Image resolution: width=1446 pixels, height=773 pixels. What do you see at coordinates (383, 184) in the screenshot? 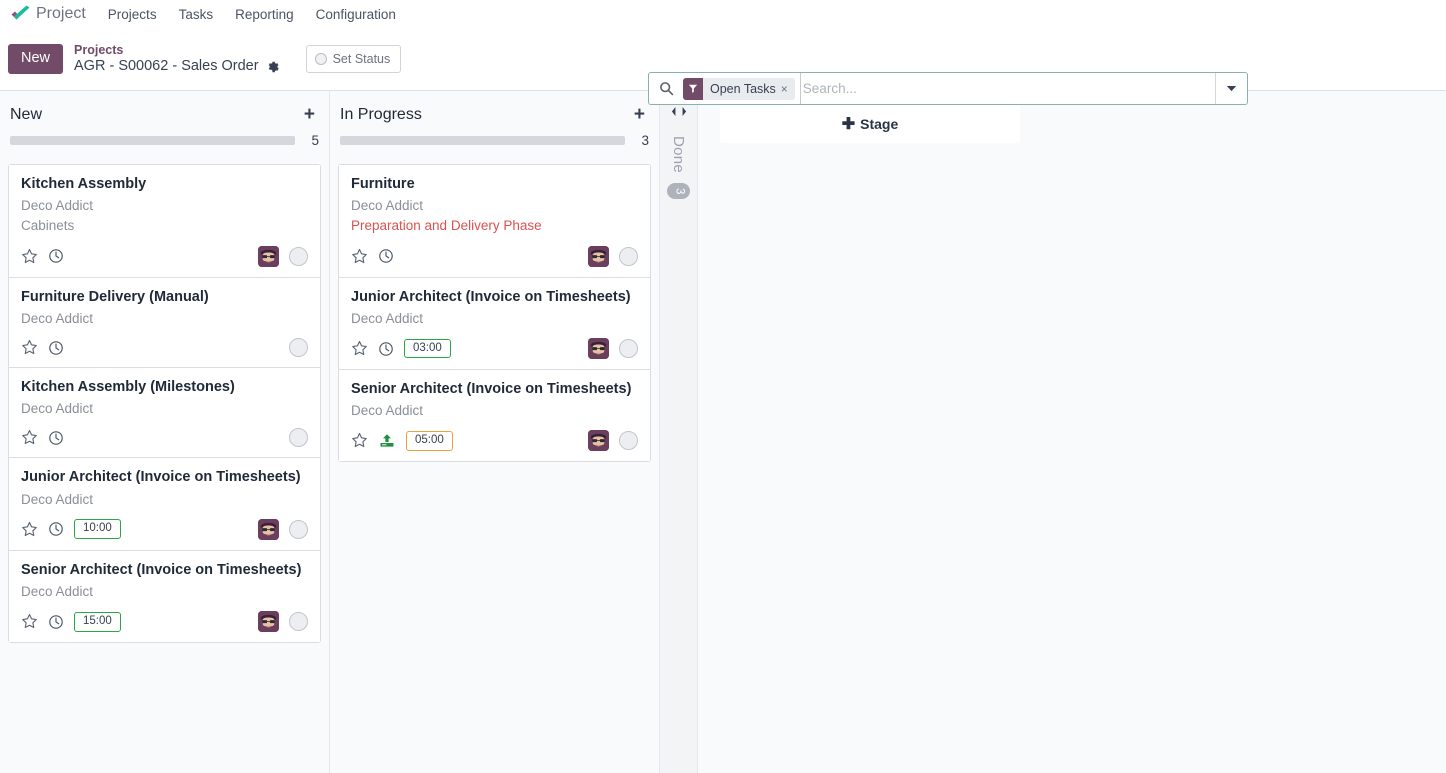
I see `card-title: Furniture` at bounding box center [383, 184].